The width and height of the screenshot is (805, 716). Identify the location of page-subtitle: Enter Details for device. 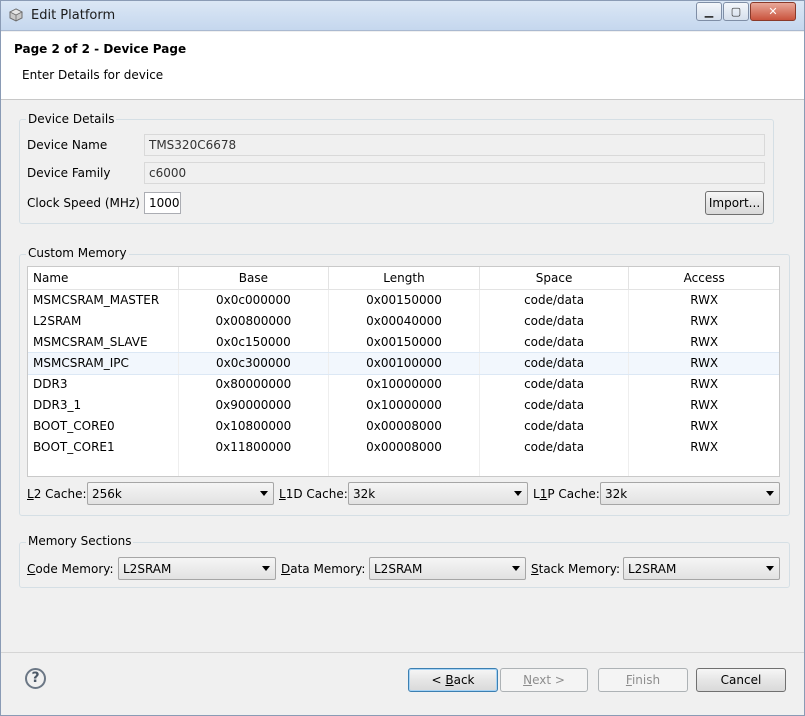
(93, 75).